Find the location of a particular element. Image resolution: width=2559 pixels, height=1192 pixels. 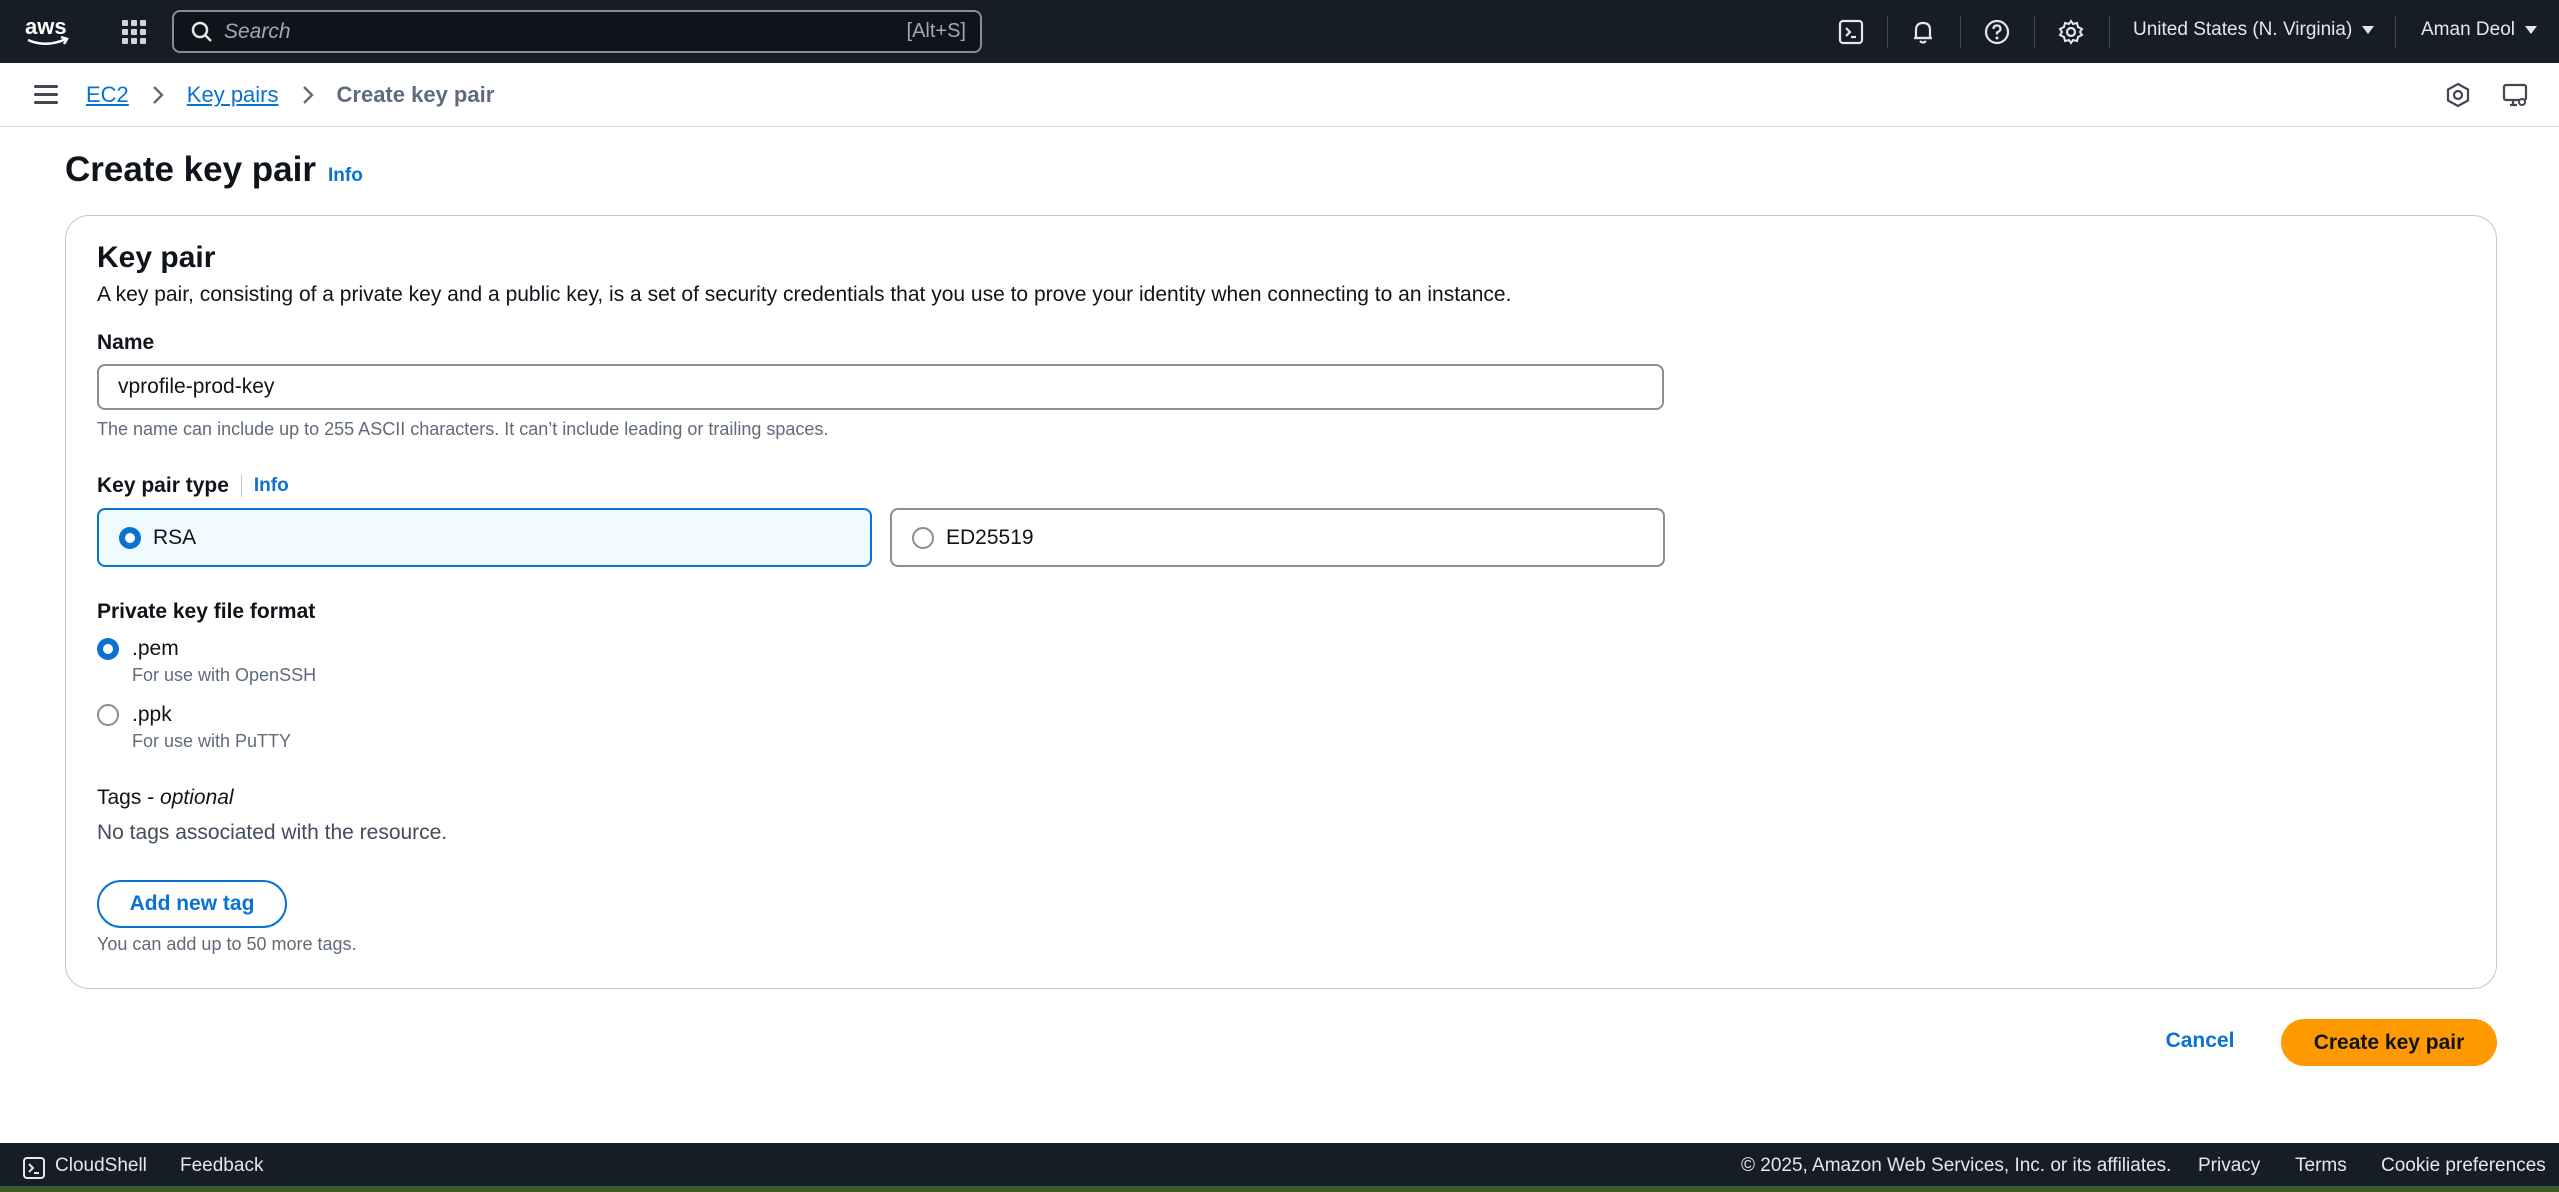

page-title-text: Create key pair is located at coordinates (190, 169).